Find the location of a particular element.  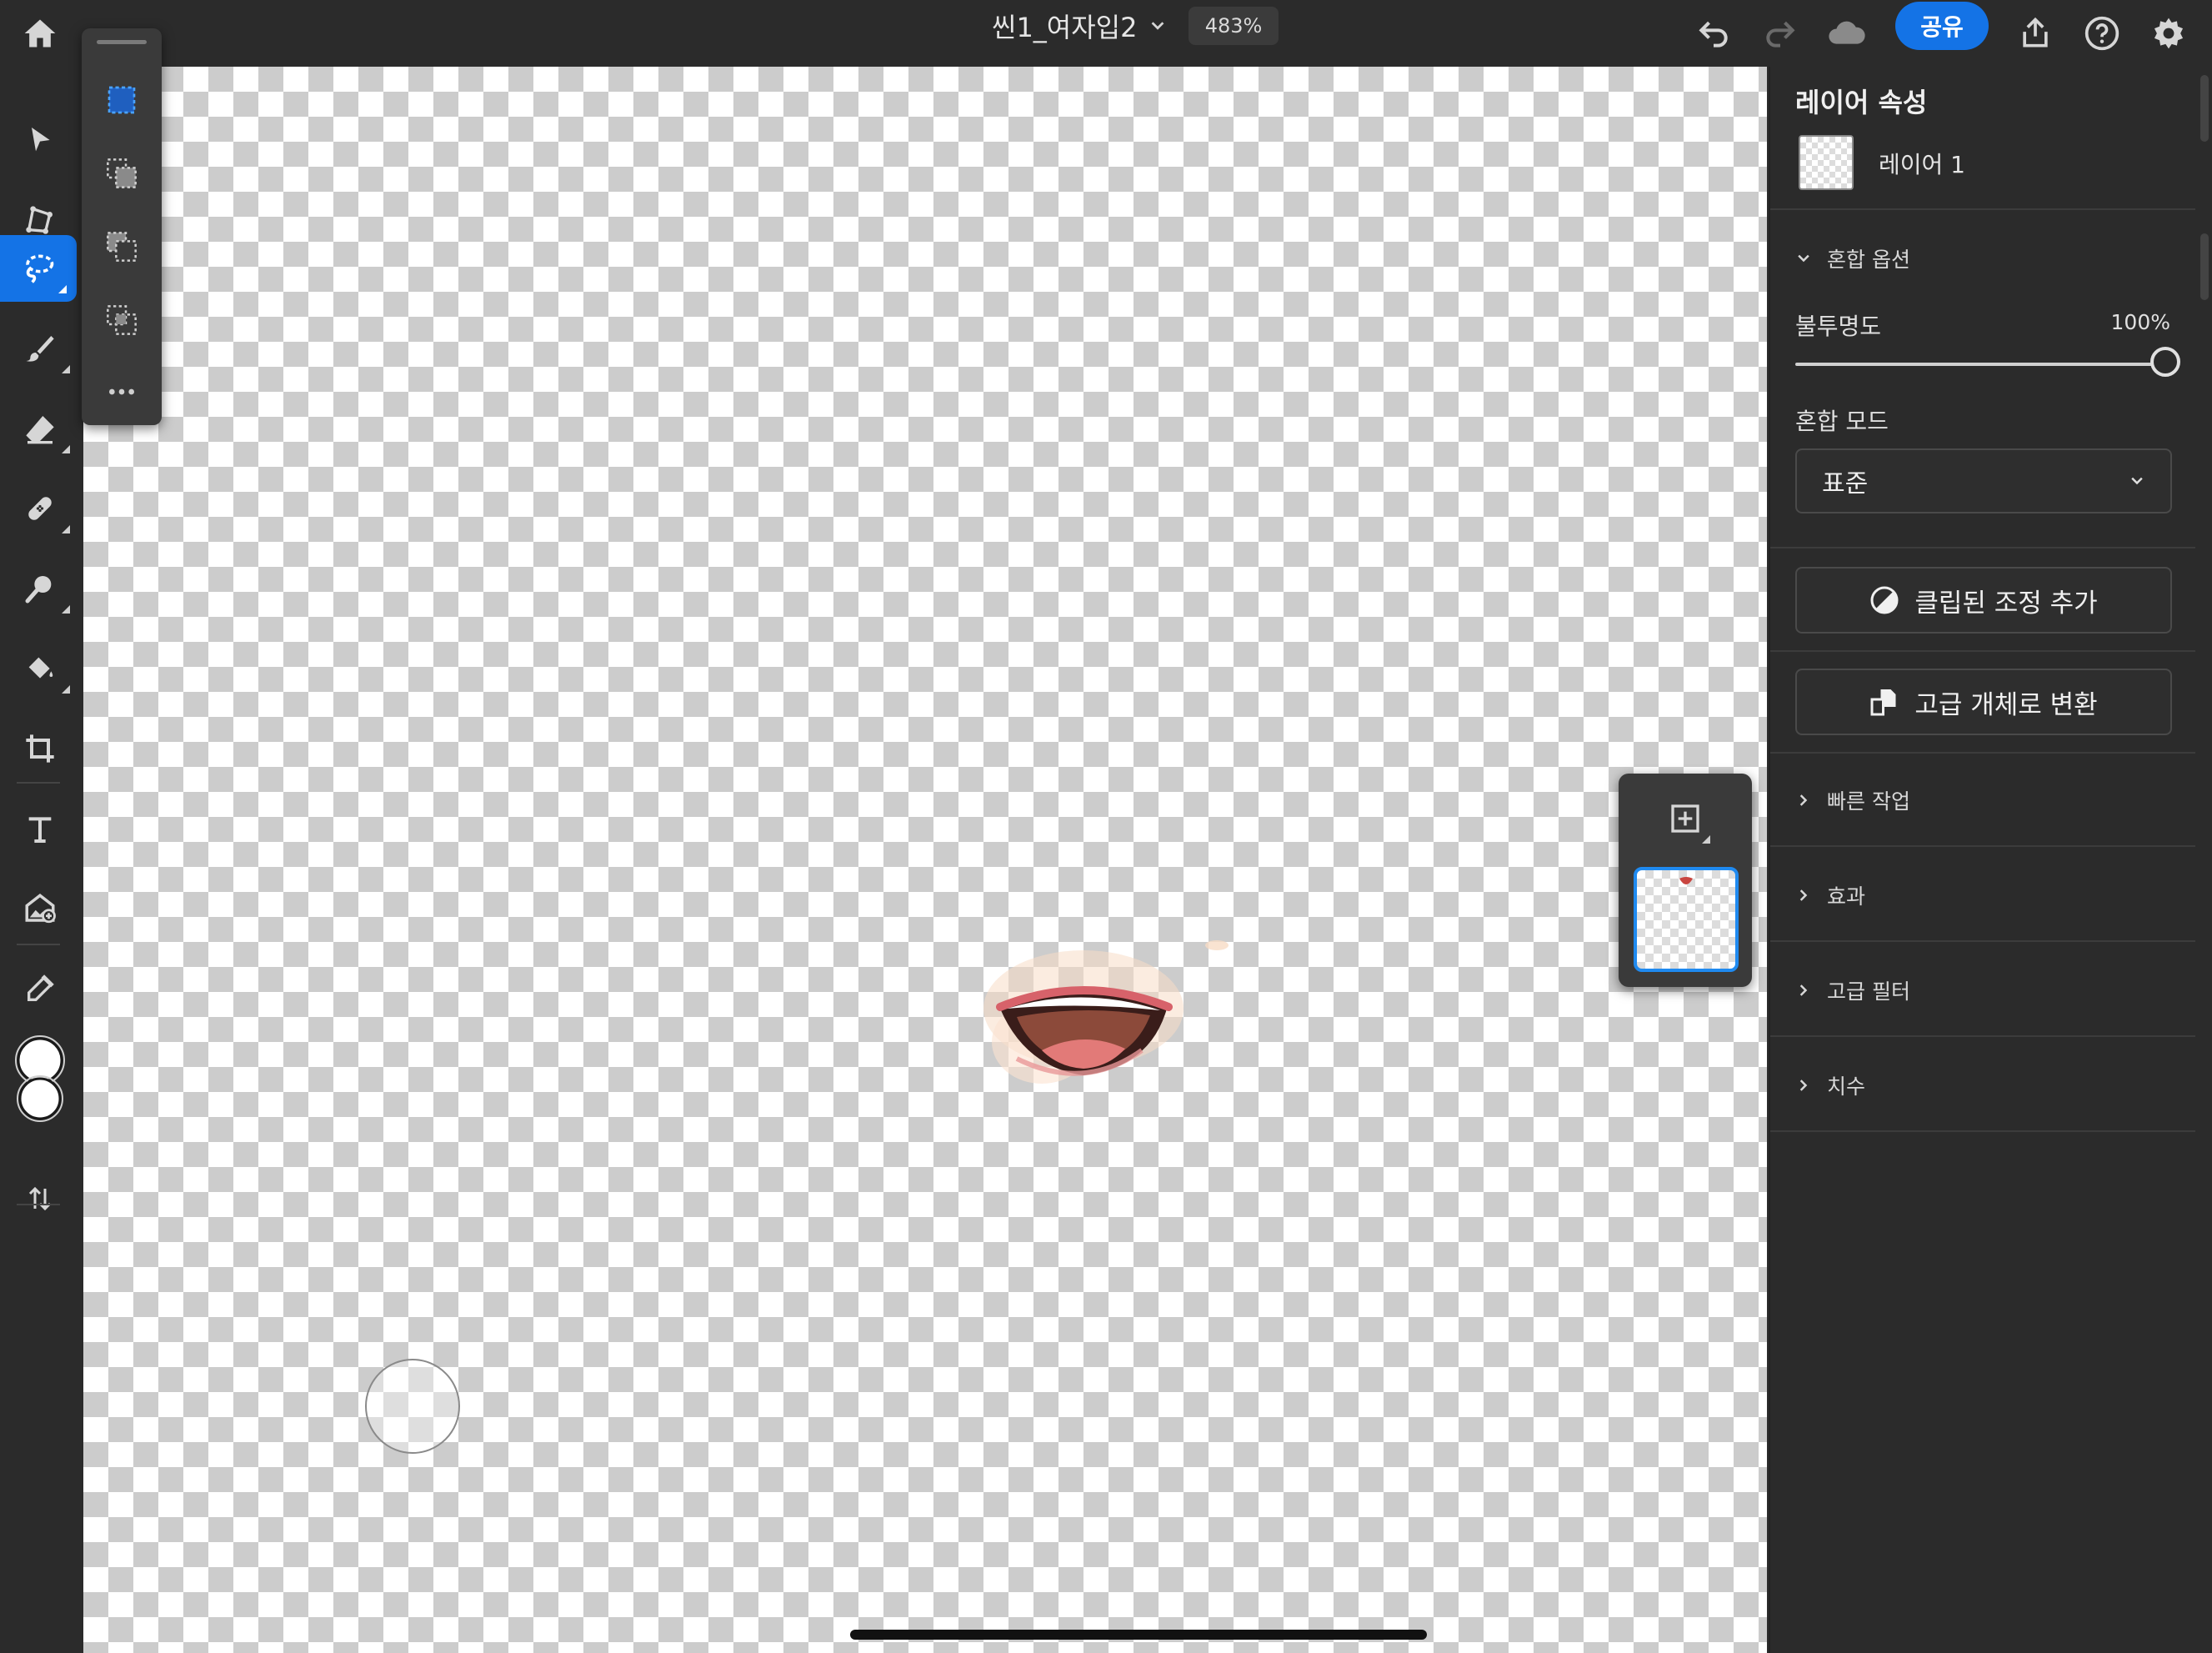

opacity-slider-track is located at coordinates (1978, 364).